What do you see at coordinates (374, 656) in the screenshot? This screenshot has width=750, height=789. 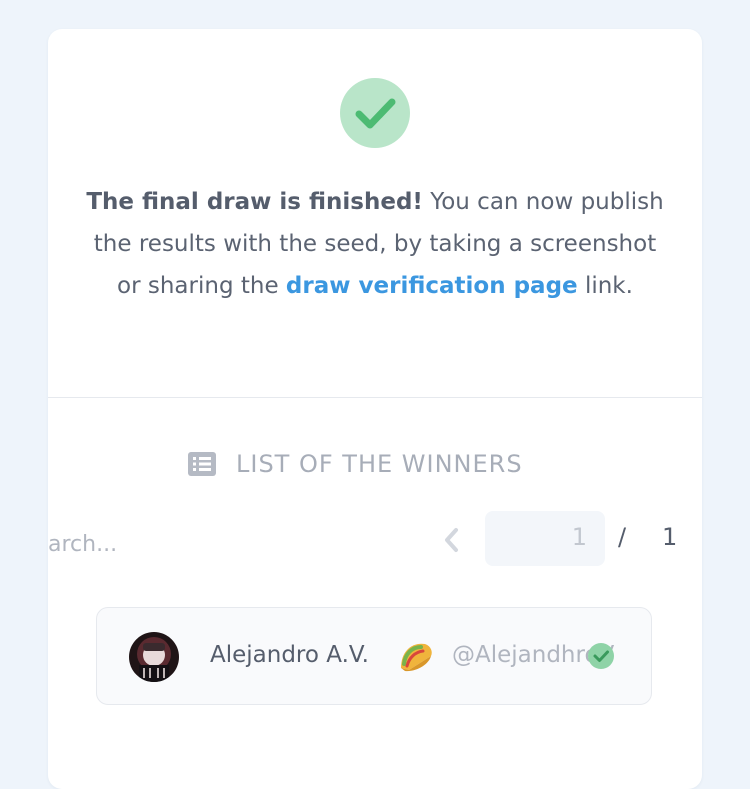 I see `winner-list-item: Alejandro A.V. @AlejandhroV` at bounding box center [374, 656].